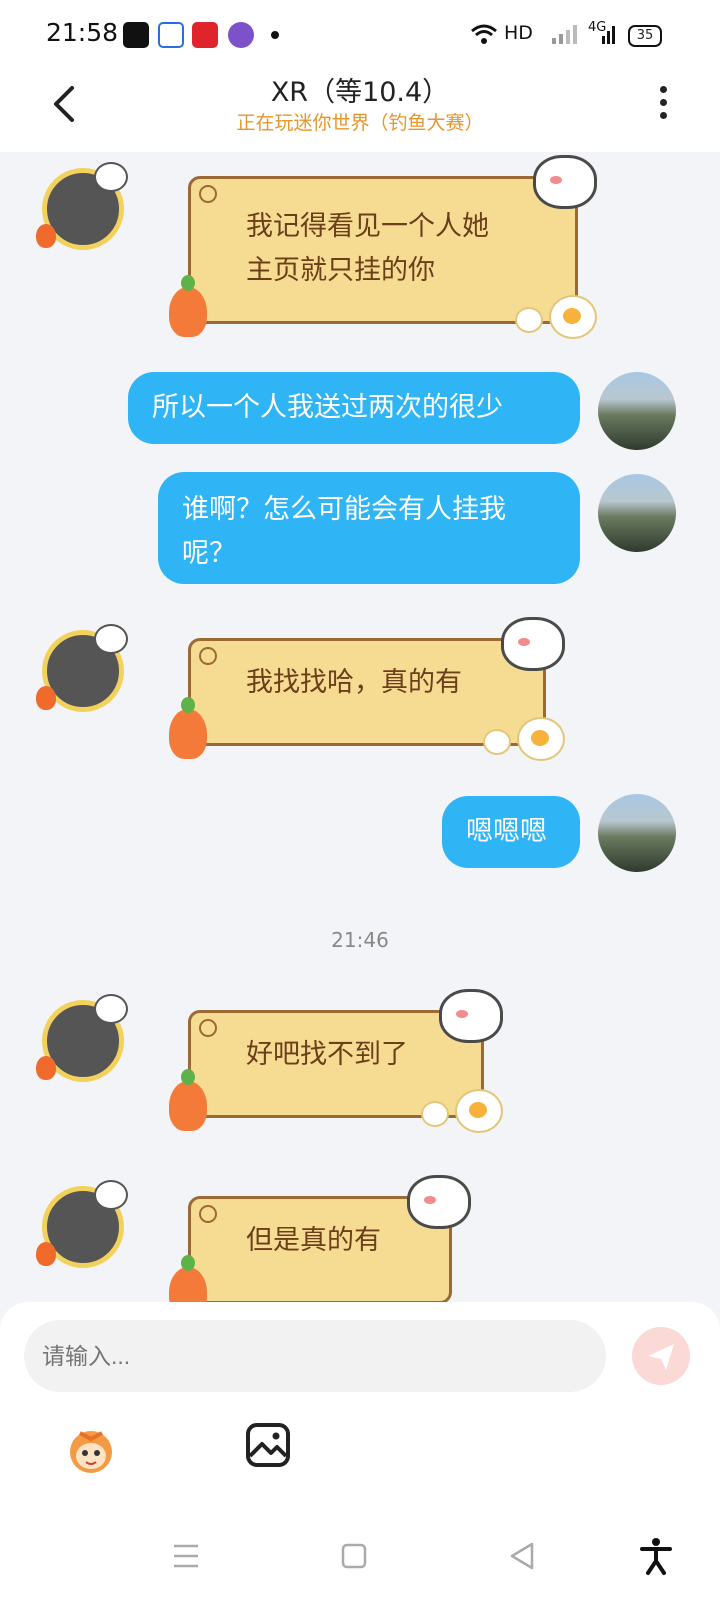 The image size is (720, 1600). I want to click on system-nav-bar, so click(360, 1555).